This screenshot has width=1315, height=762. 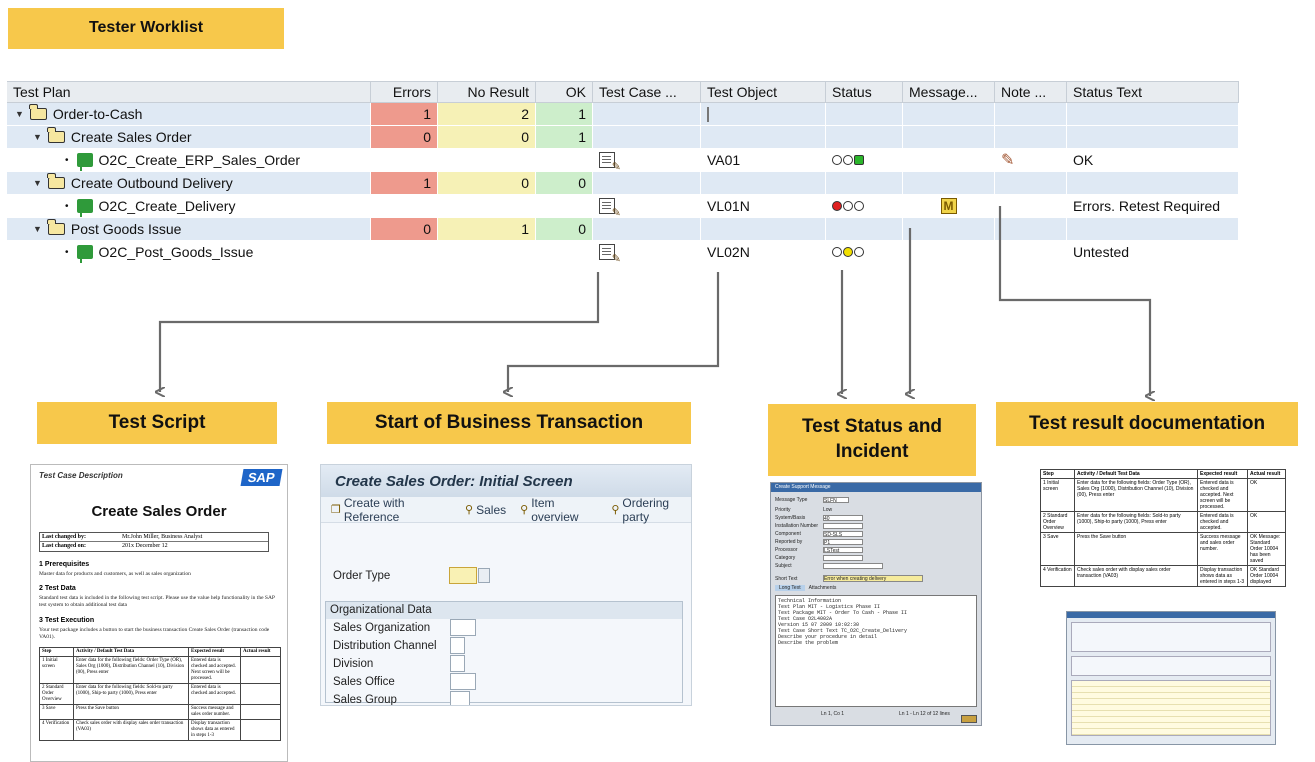 I want to click on tab-attachments: Attachments, so click(x=823, y=588).